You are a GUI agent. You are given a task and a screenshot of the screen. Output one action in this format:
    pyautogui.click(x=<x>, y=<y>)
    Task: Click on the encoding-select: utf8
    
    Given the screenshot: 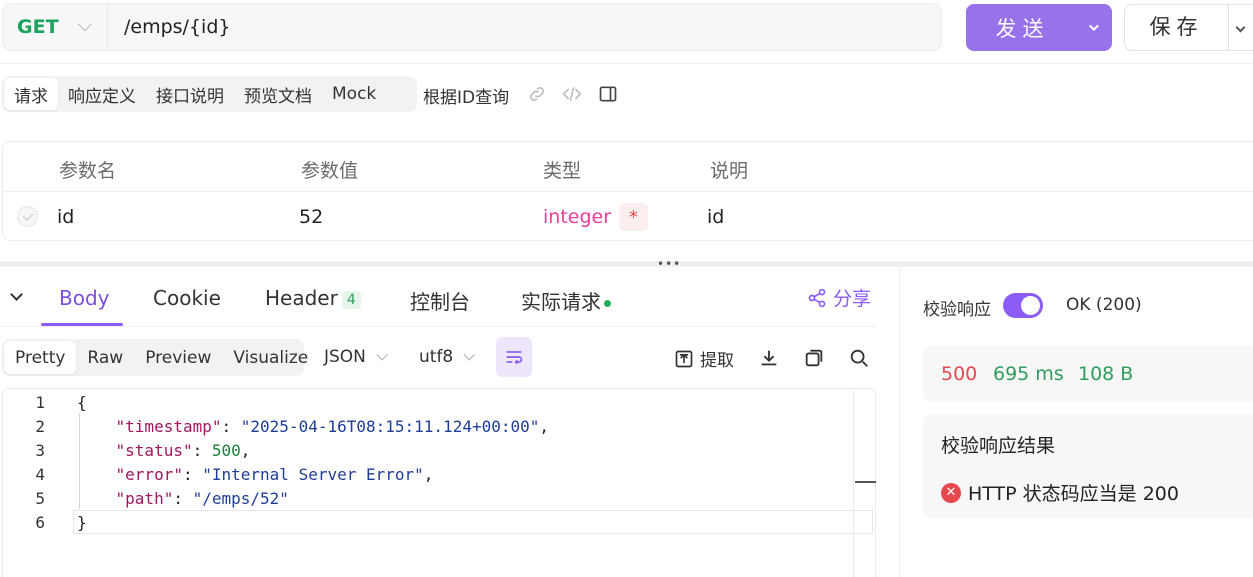 What is the action you would take?
    pyautogui.click(x=447, y=357)
    